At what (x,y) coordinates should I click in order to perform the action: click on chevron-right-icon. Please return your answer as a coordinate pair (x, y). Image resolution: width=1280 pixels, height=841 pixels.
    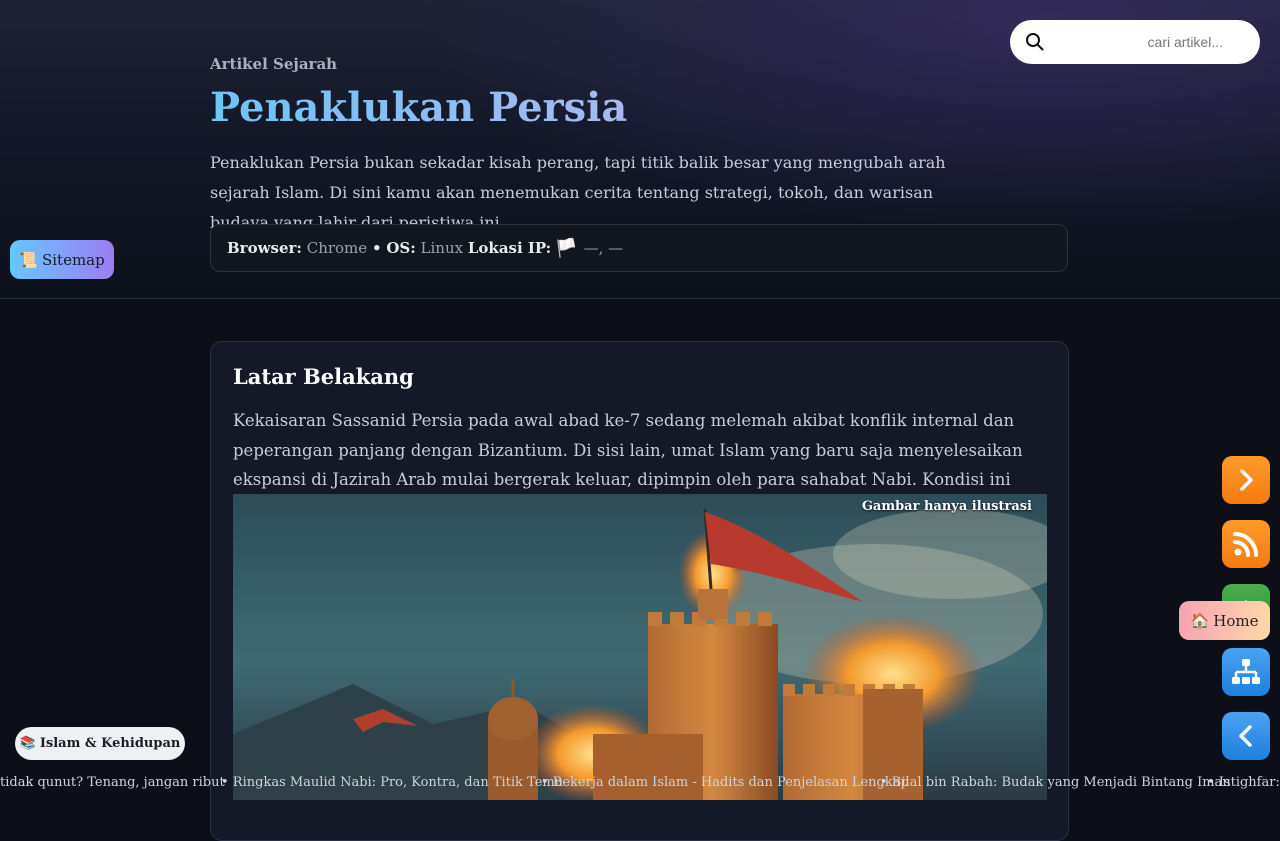
    Looking at the image, I should click on (1246, 480).